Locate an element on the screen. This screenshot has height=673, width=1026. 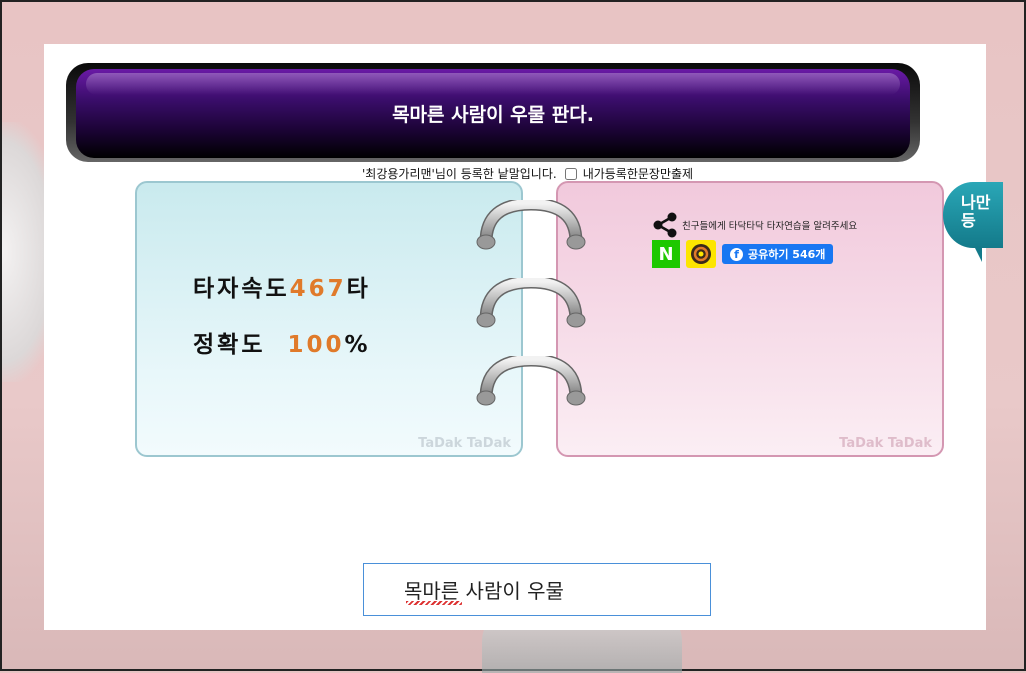
side-promo-bubble: 나만 등 is located at coordinates (973, 215).